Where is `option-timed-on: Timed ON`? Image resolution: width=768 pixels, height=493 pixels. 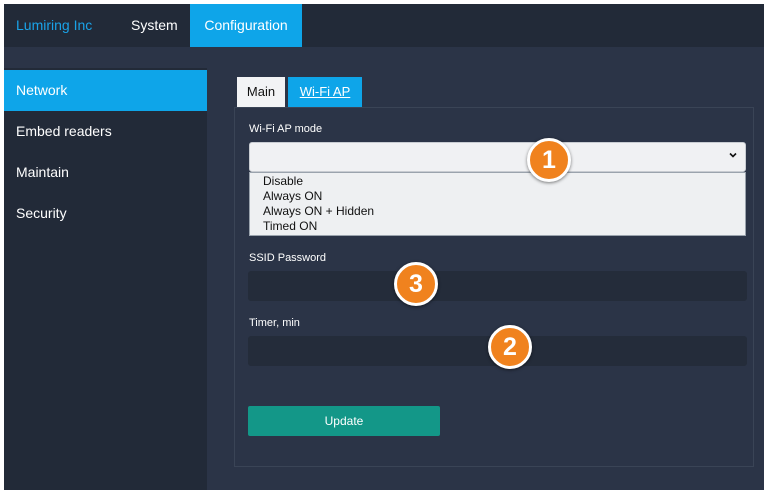 option-timed-on: Timed ON is located at coordinates (497, 226).